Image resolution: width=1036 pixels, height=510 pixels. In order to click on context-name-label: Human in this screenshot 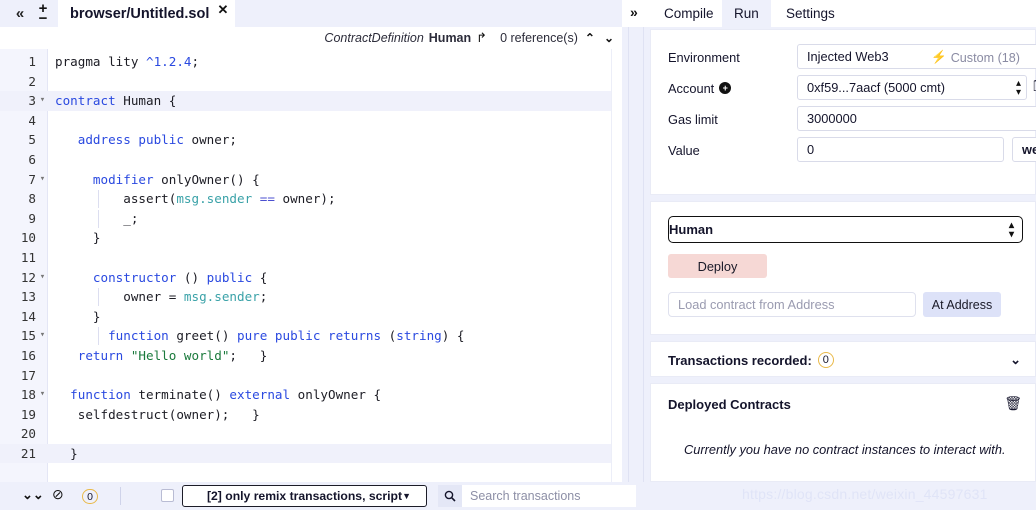, I will do `click(450, 38)`.